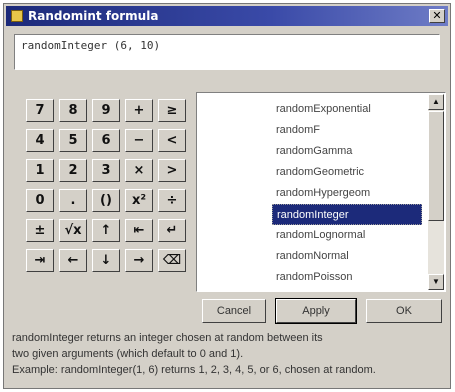 The width and height of the screenshot is (455, 392). Describe the element at coordinates (172, 200) in the screenshot. I see `key-divide: ÷` at that location.